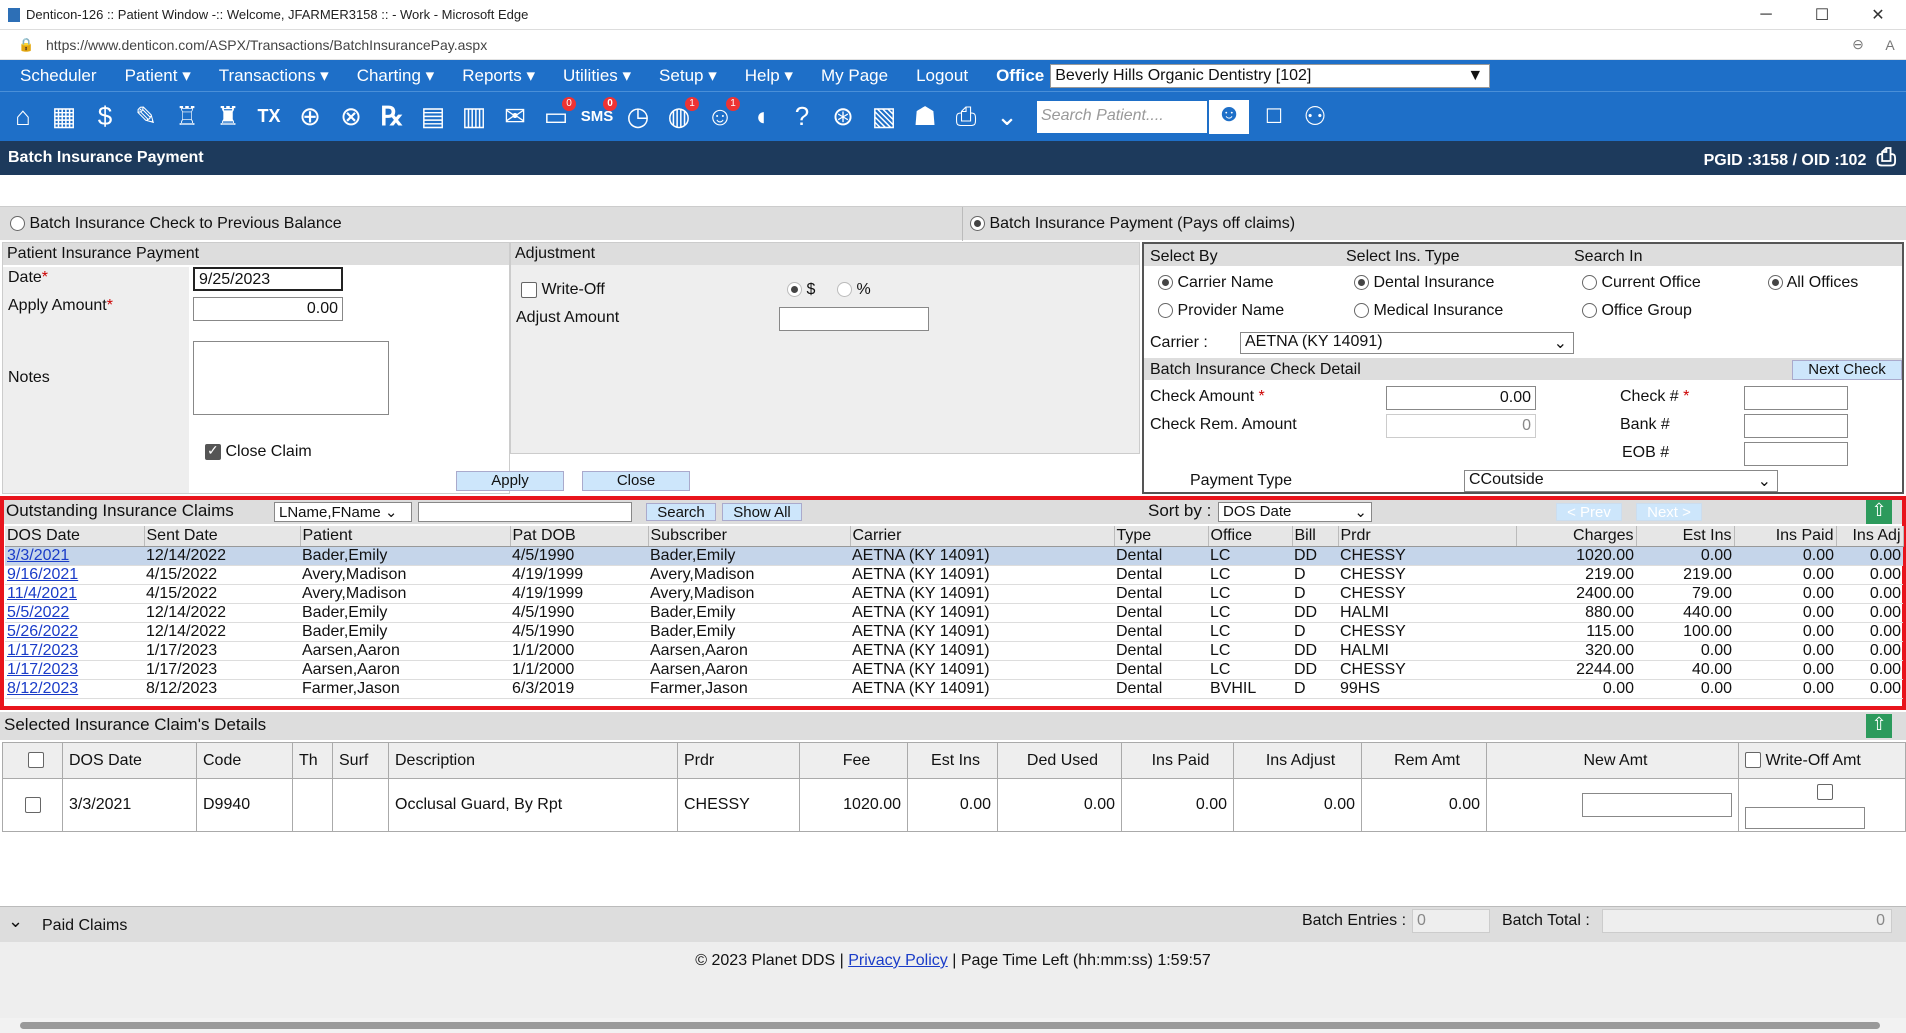 This screenshot has height=1033, width=1906. Describe the element at coordinates (1641, 283) in the screenshot. I see `current-office-option: Current Office` at that location.